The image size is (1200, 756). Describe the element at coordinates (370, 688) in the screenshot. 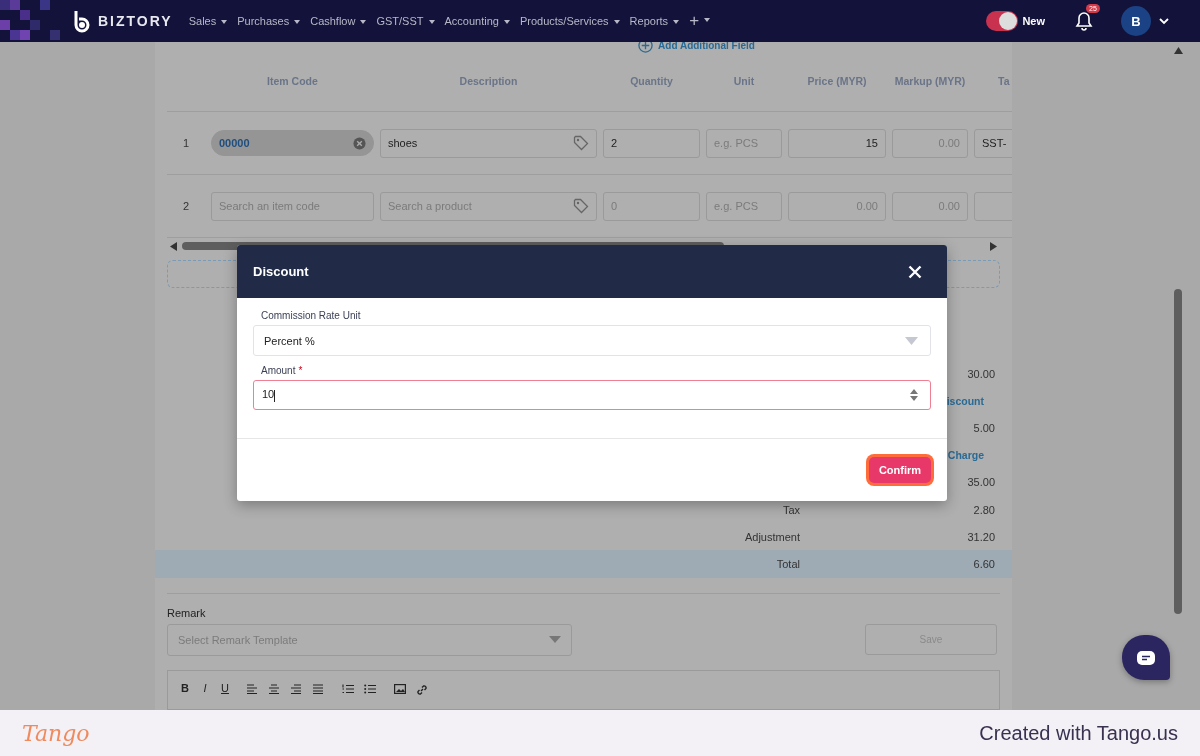

I see `bullet-list-icon` at that location.